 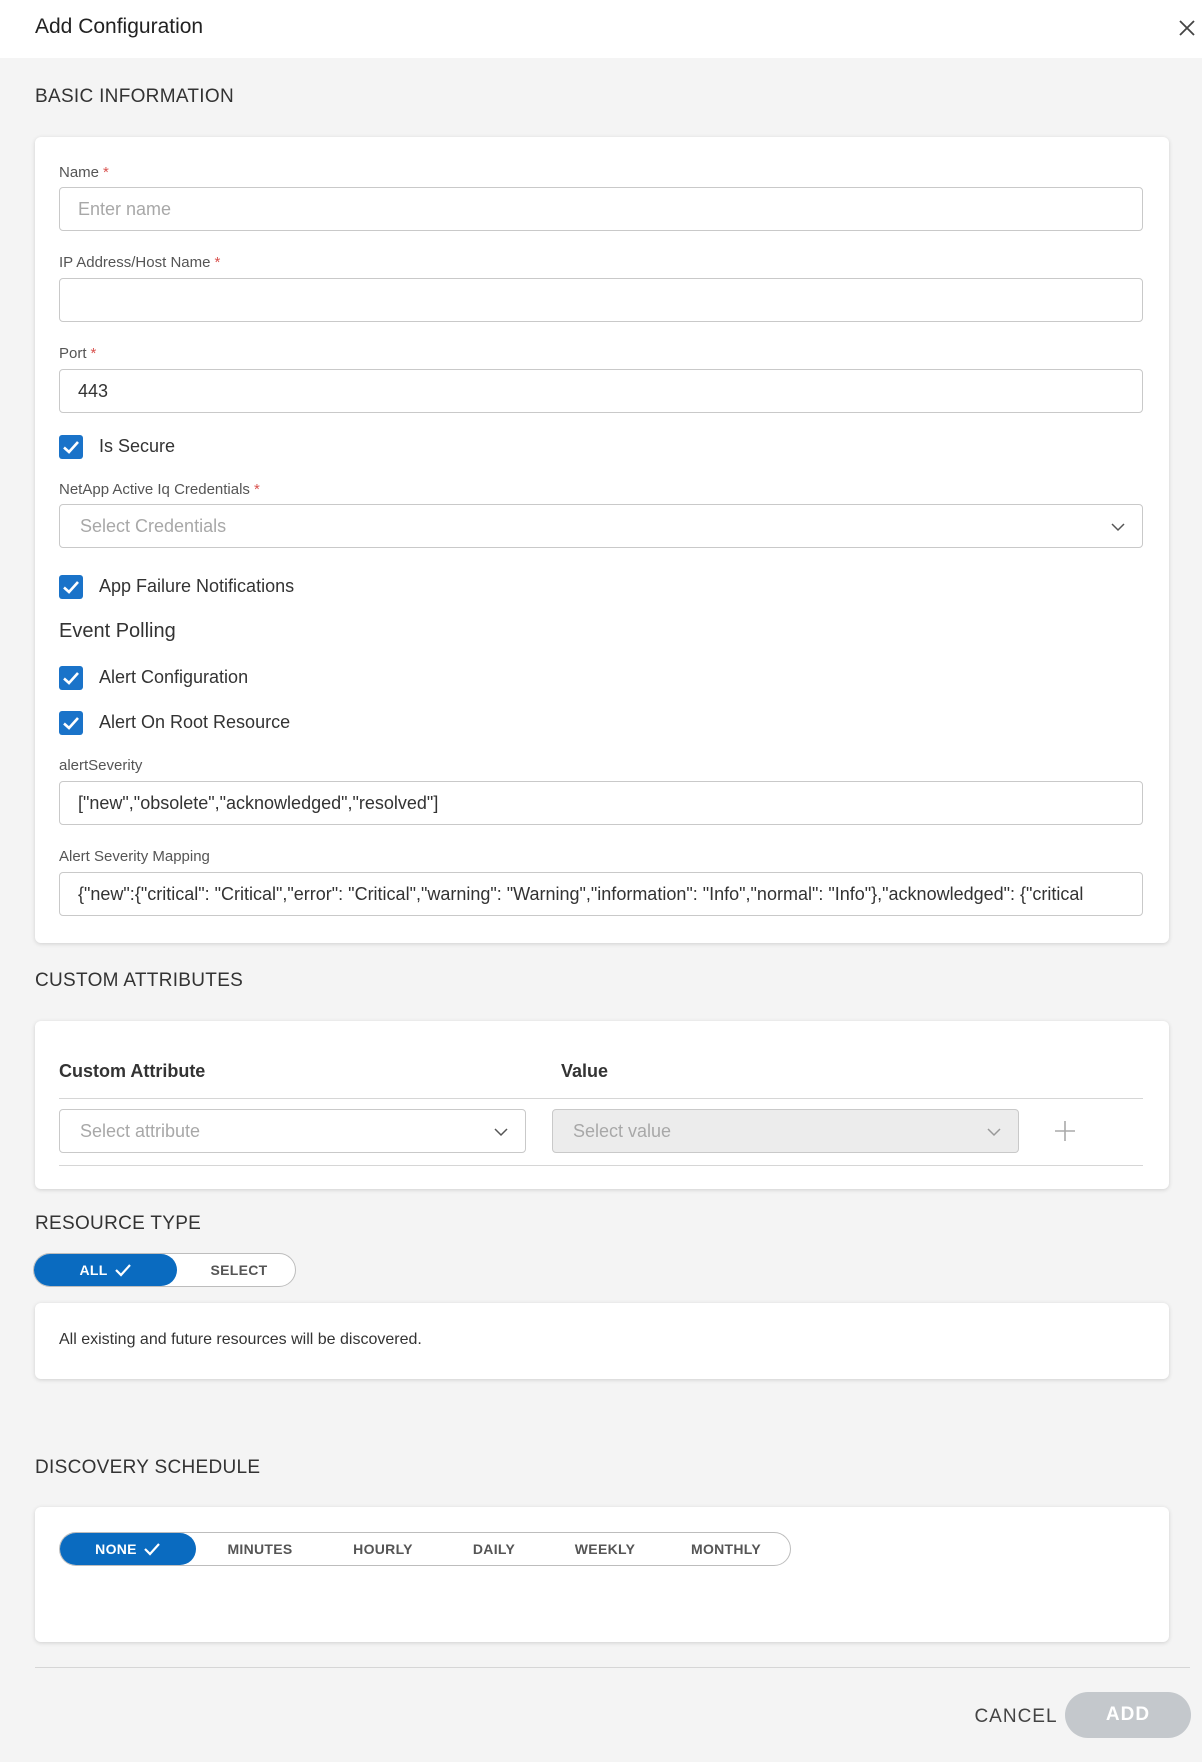 I want to click on add-row-plus-icon, so click(x=1065, y=1131).